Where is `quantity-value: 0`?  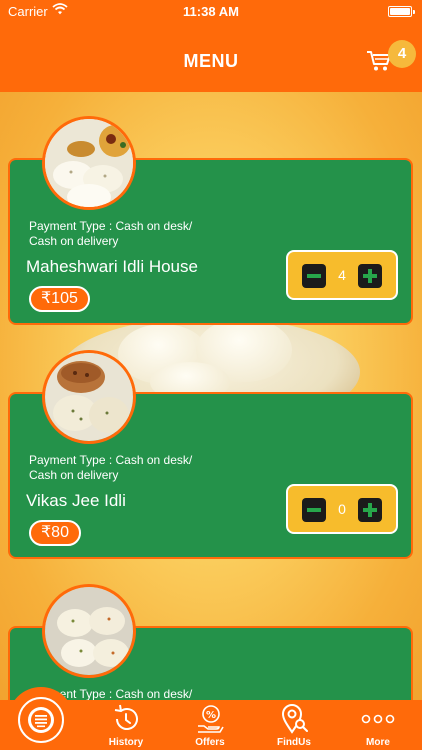 quantity-value: 0 is located at coordinates (342, 509).